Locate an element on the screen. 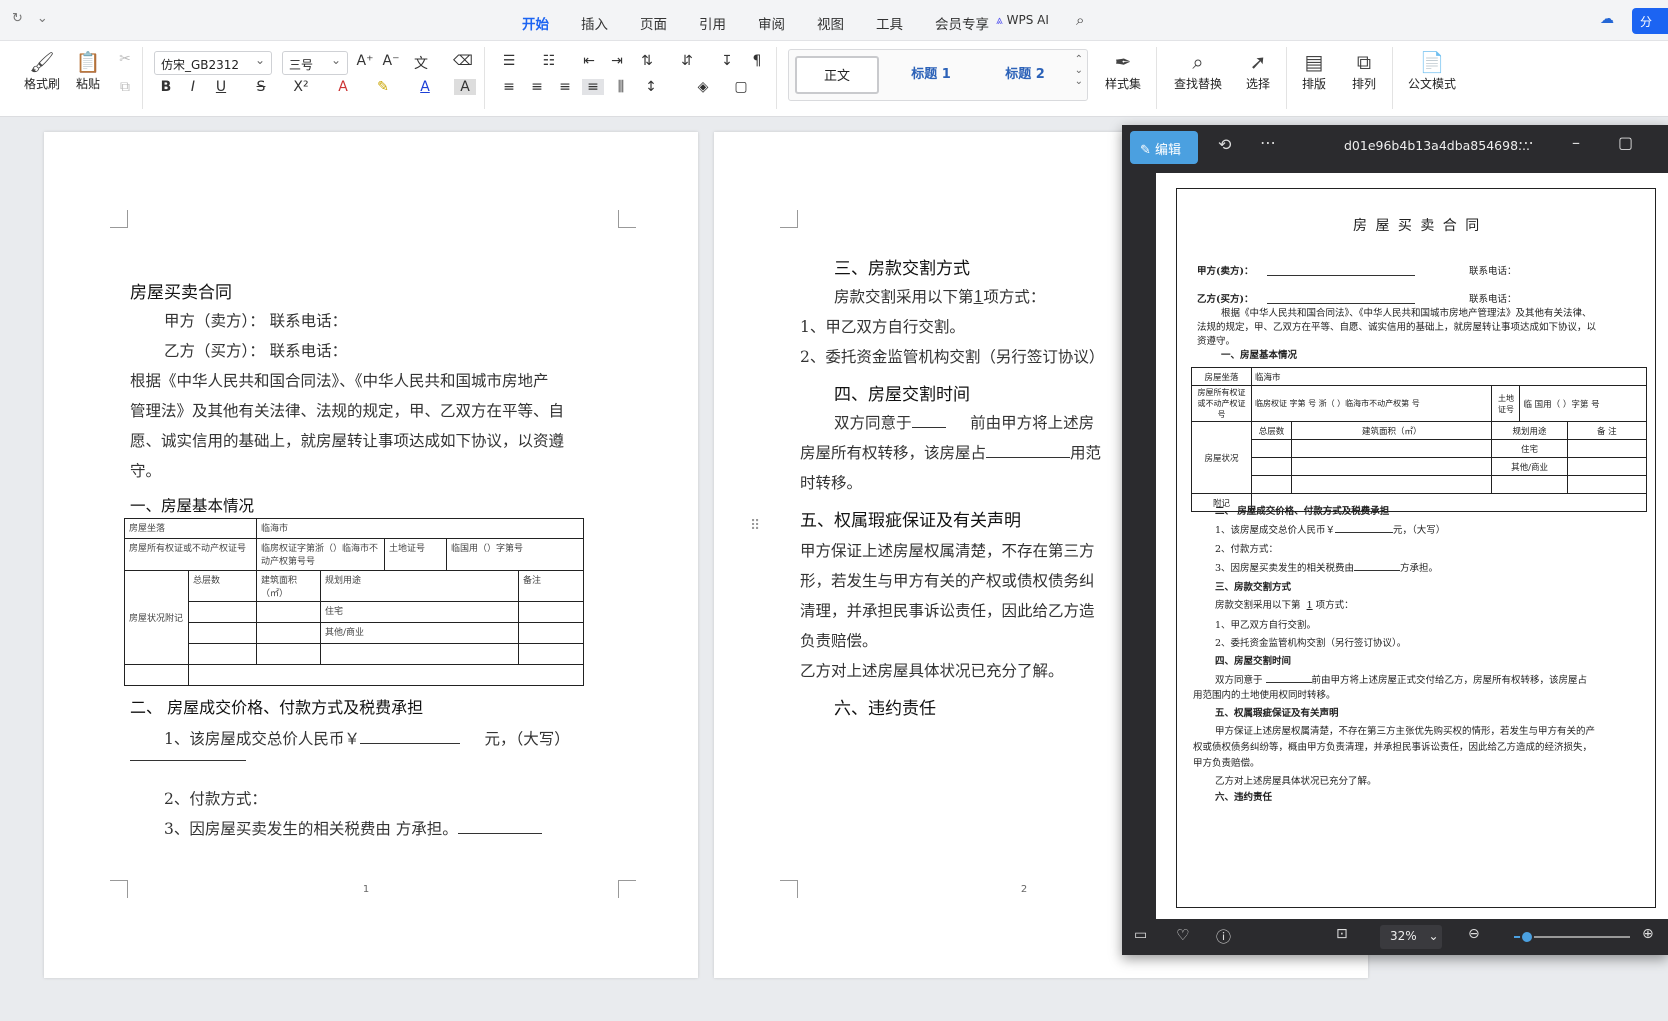 The width and height of the screenshot is (1668, 1021). underline-icon: U is located at coordinates (221, 87).